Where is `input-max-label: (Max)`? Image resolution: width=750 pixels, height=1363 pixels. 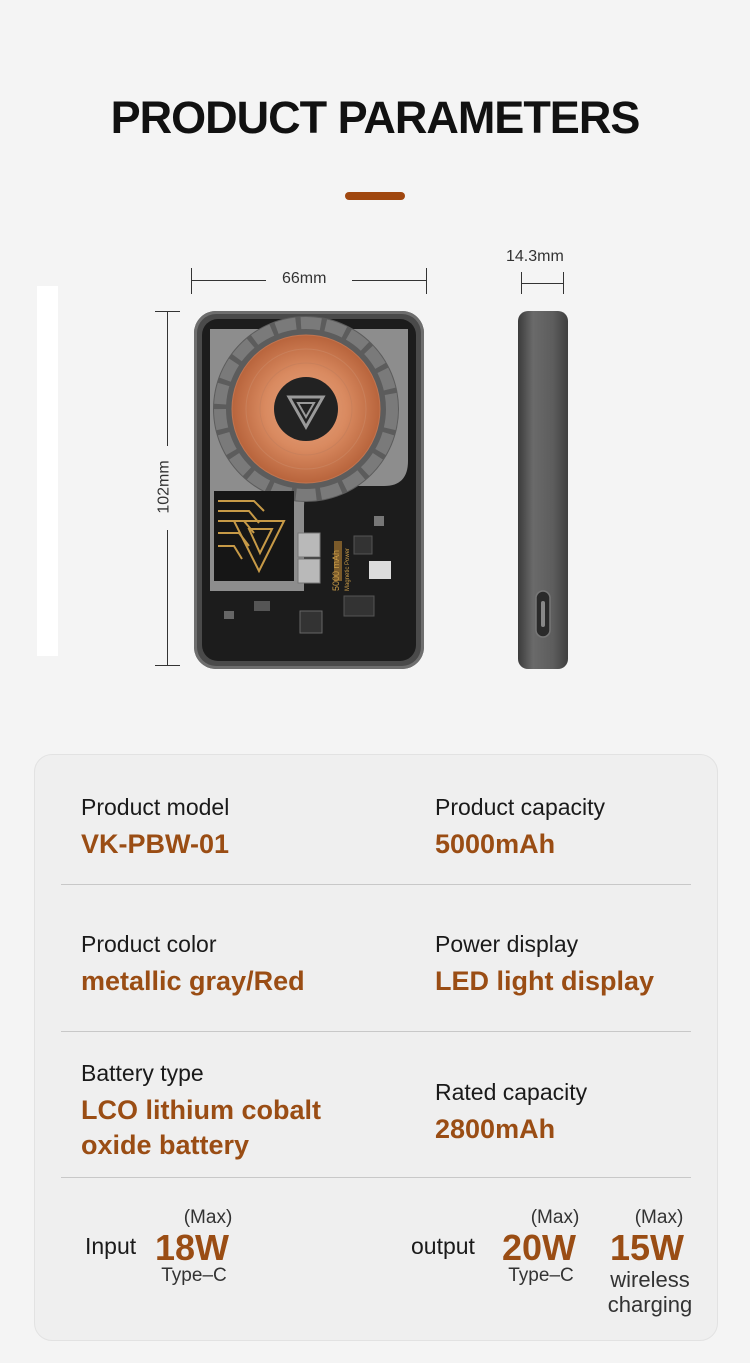 input-max-label: (Max) is located at coordinates (208, 1217).